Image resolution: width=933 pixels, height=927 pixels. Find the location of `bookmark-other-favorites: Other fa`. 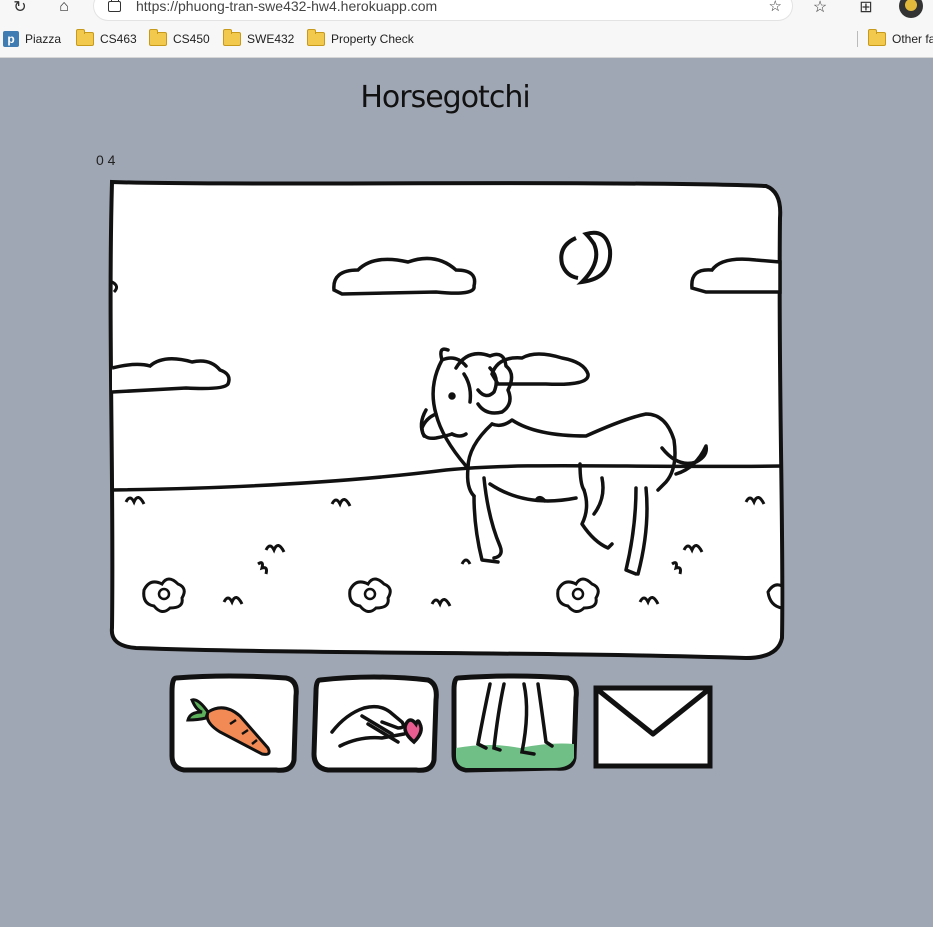

bookmark-other-favorites: Other fa is located at coordinates (900, 39).